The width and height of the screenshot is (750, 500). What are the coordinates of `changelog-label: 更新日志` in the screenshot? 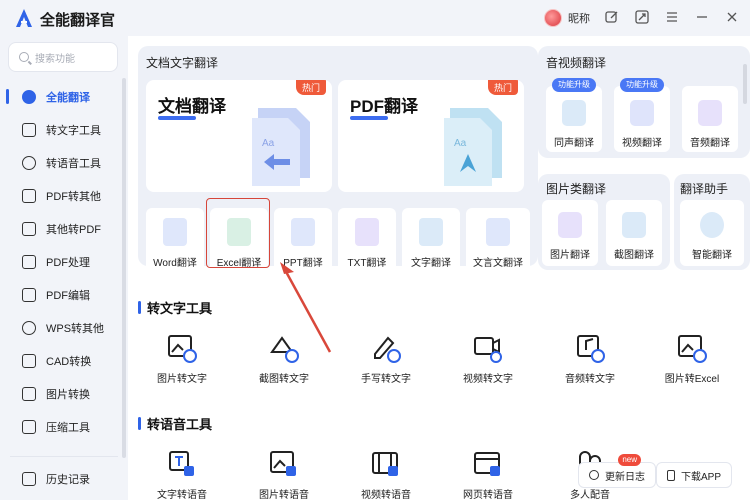 It's located at (625, 477).